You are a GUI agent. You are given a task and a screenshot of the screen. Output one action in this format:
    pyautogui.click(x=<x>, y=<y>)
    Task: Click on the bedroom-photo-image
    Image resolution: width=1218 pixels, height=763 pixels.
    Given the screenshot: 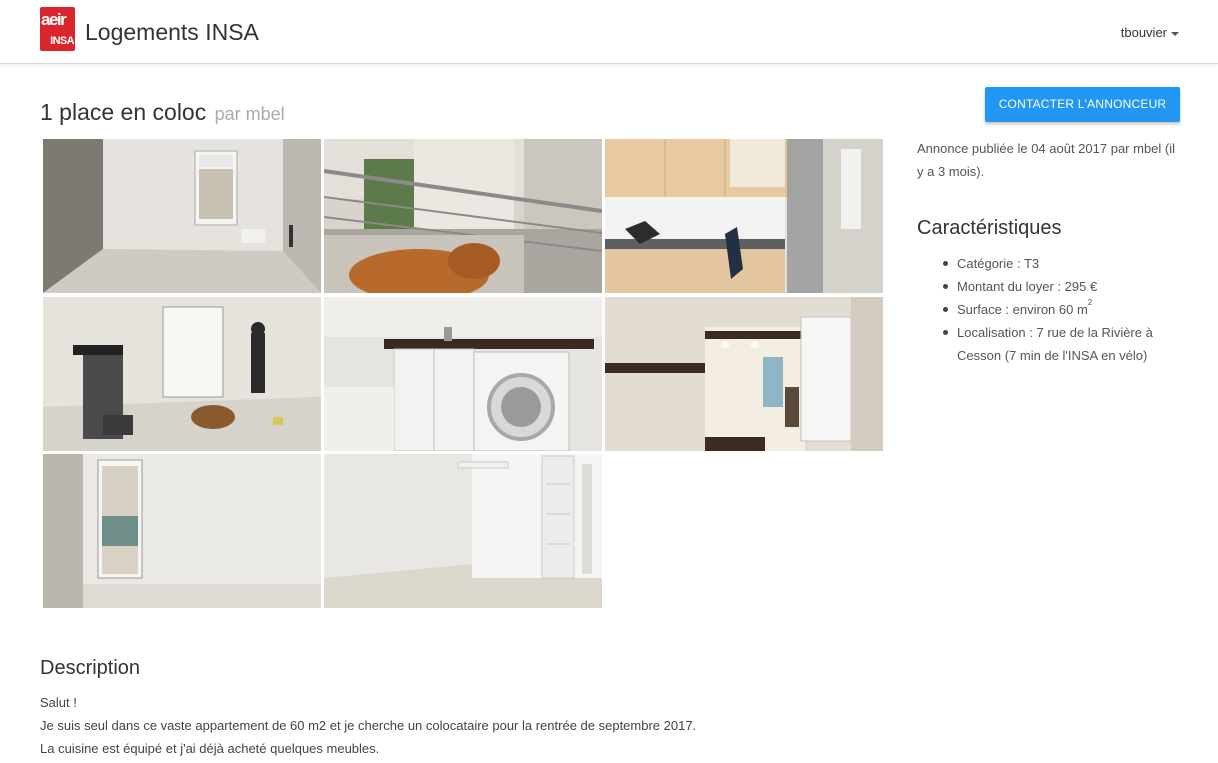 What is the action you would take?
    pyautogui.click(x=182, y=531)
    